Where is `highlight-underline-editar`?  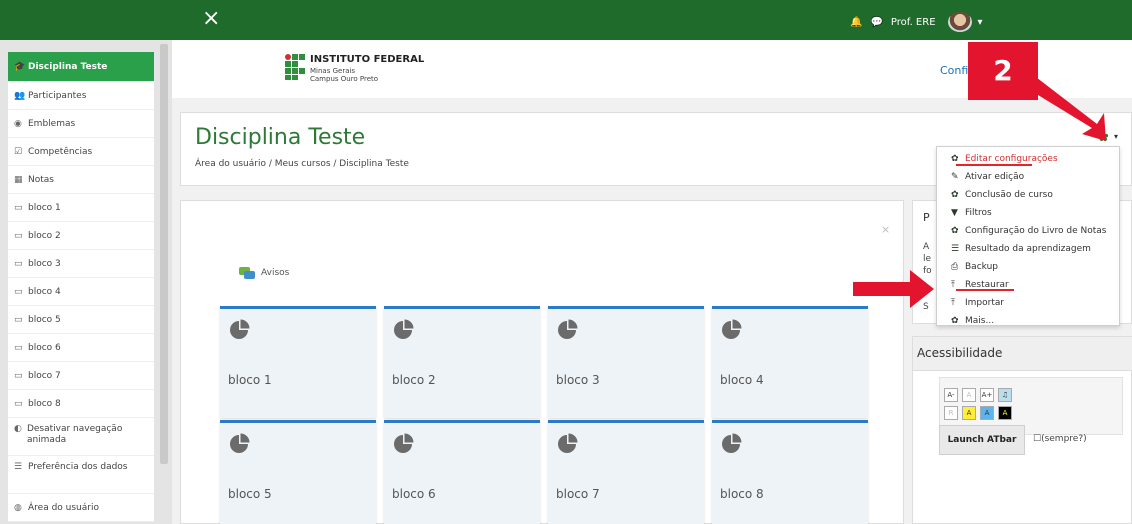
highlight-underline-editar is located at coordinates (994, 165).